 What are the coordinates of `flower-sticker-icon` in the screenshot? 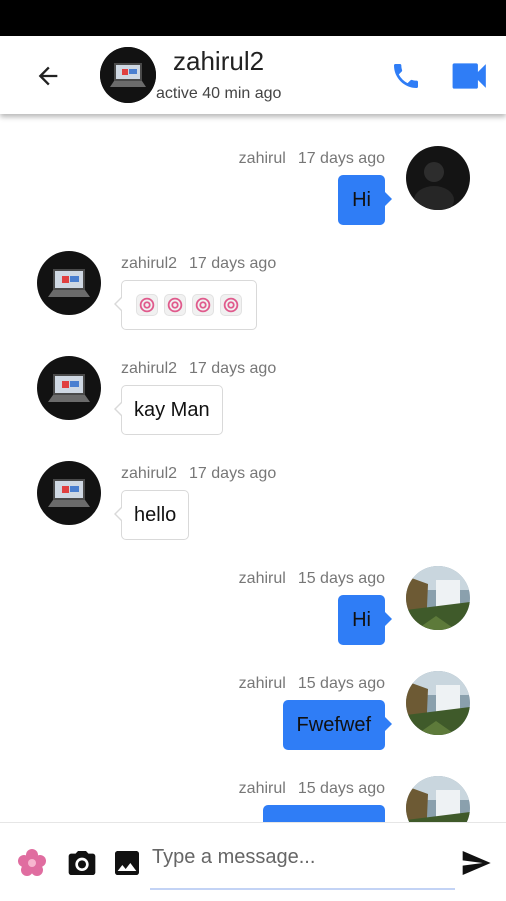 It's located at (32, 863).